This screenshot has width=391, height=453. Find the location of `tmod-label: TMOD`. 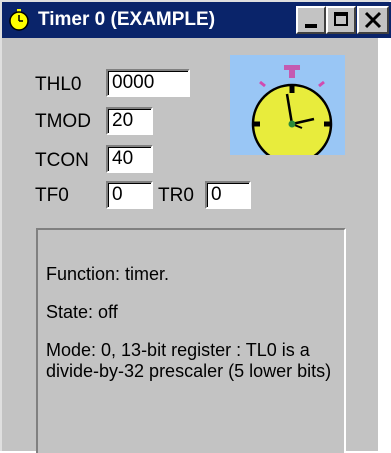

tmod-label: TMOD is located at coordinates (63, 121).